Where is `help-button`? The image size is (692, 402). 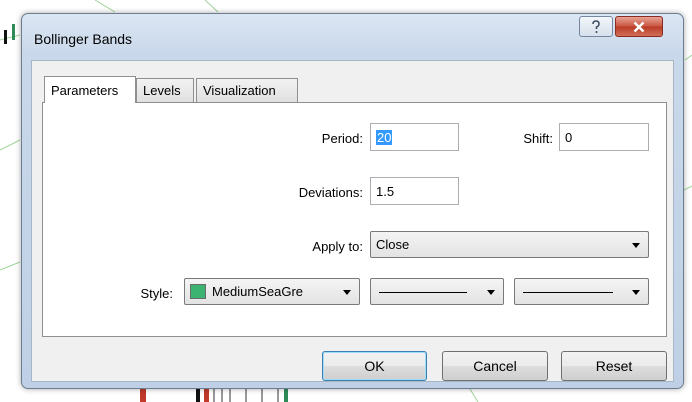 help-button is located at coordinates (596, 26).